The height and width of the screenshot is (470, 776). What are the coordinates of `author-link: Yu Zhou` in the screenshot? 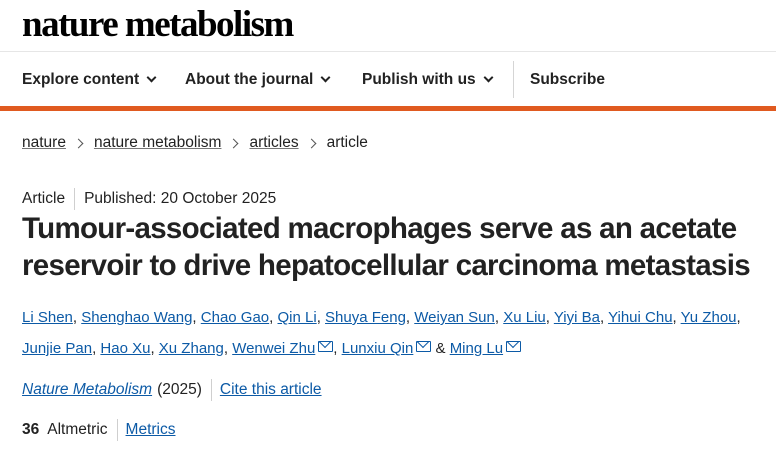 It's located at (709, 317).